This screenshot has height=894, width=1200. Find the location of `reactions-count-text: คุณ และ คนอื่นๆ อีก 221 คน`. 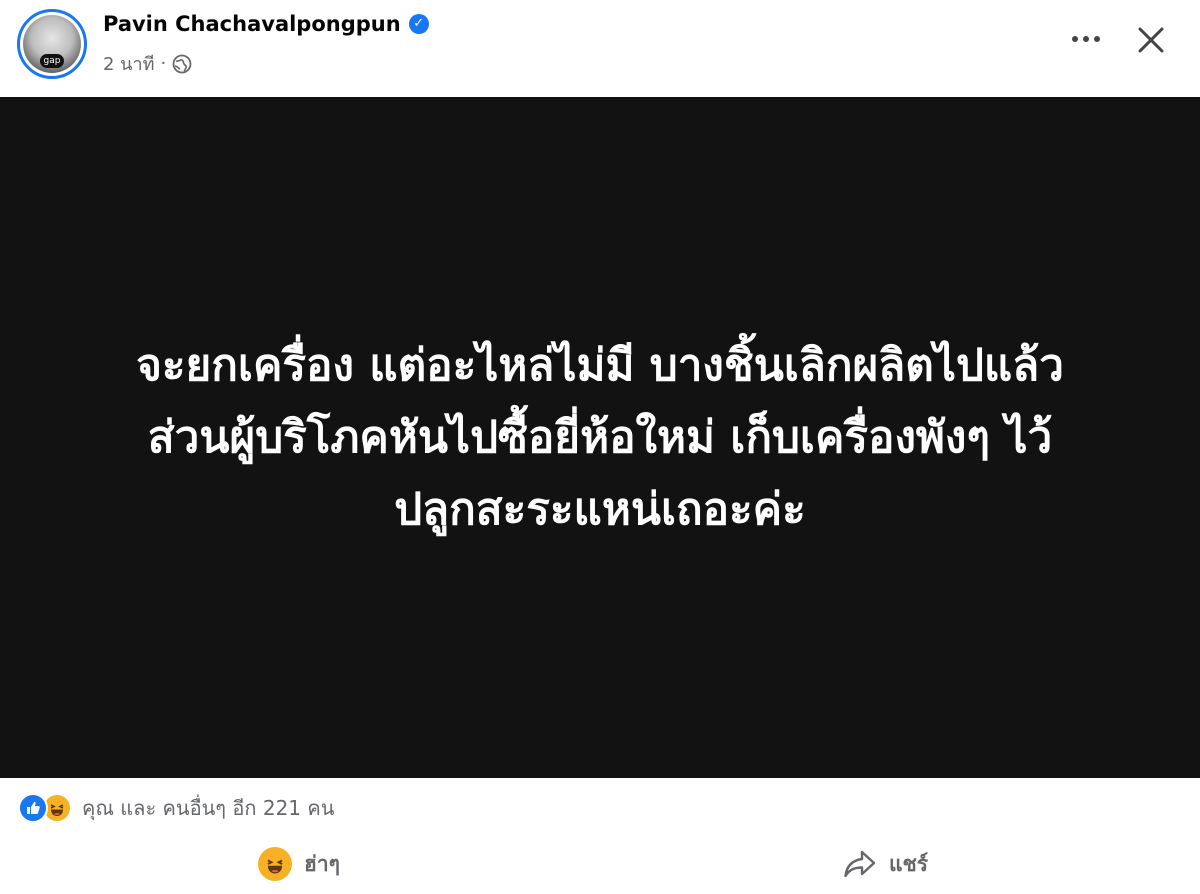

reactions-count-text: คุณ และ คนอื่นๆ อีก 221 คน is located at coordinates (208, 808).